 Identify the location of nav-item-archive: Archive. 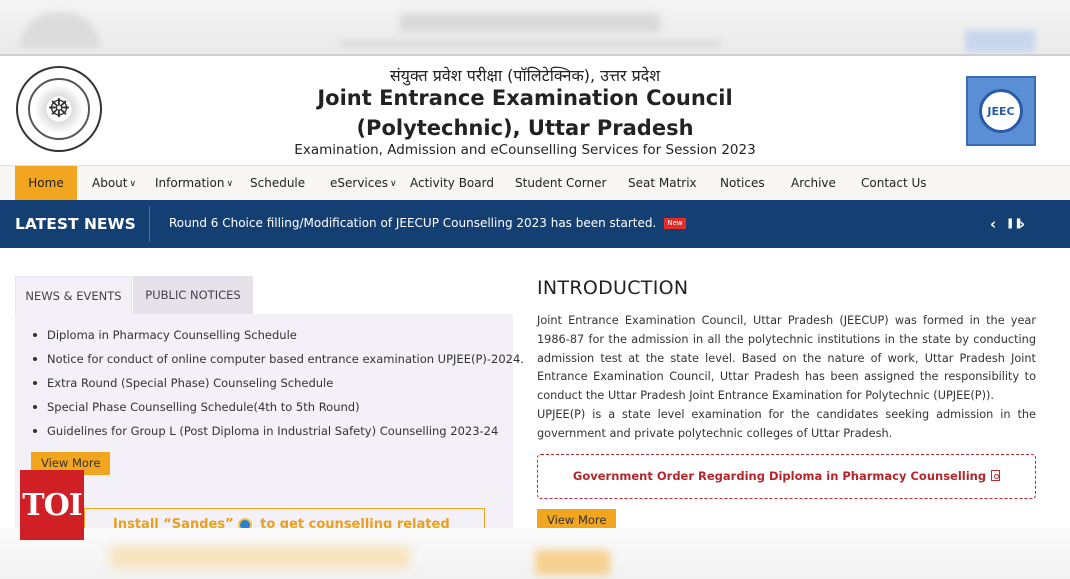
(813, 183).